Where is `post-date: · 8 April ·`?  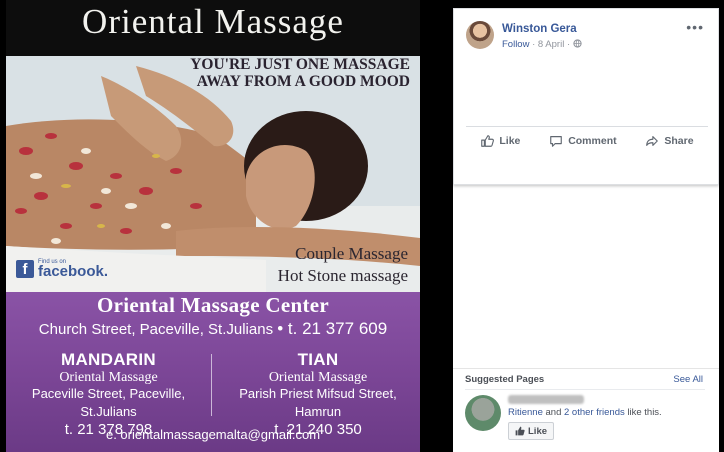
post-date: · 8 April · is located at coordinates (551, 44).